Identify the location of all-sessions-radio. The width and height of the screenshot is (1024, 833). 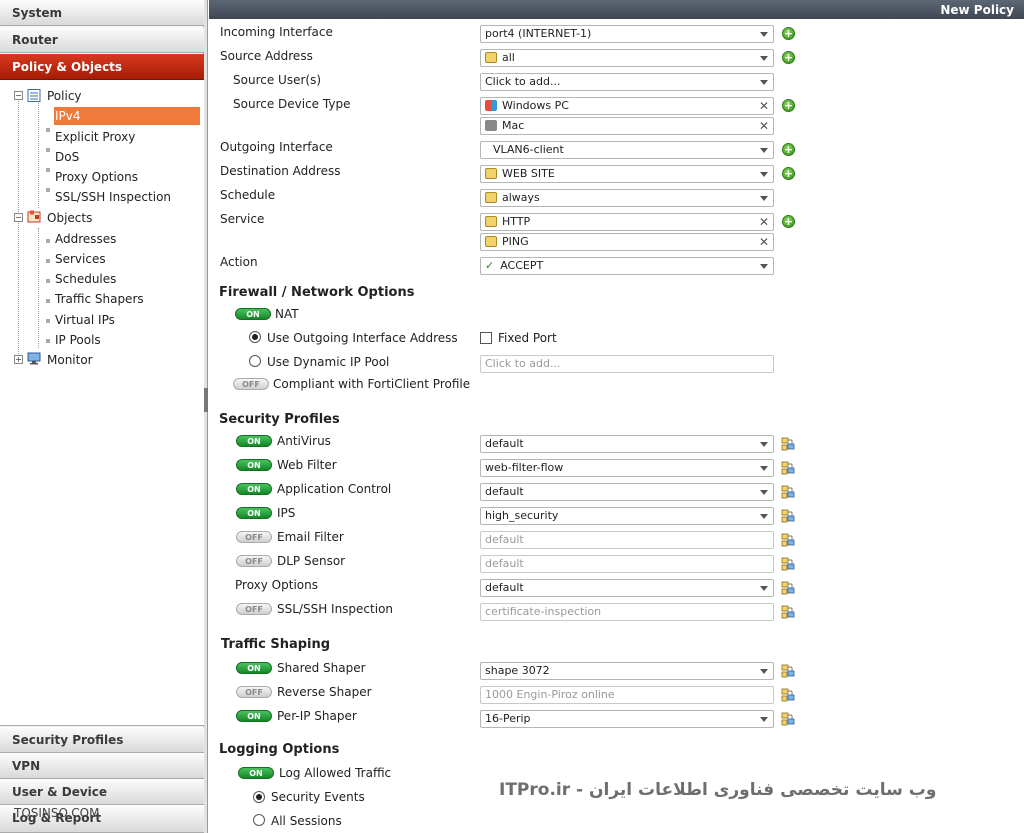
(259, 820).